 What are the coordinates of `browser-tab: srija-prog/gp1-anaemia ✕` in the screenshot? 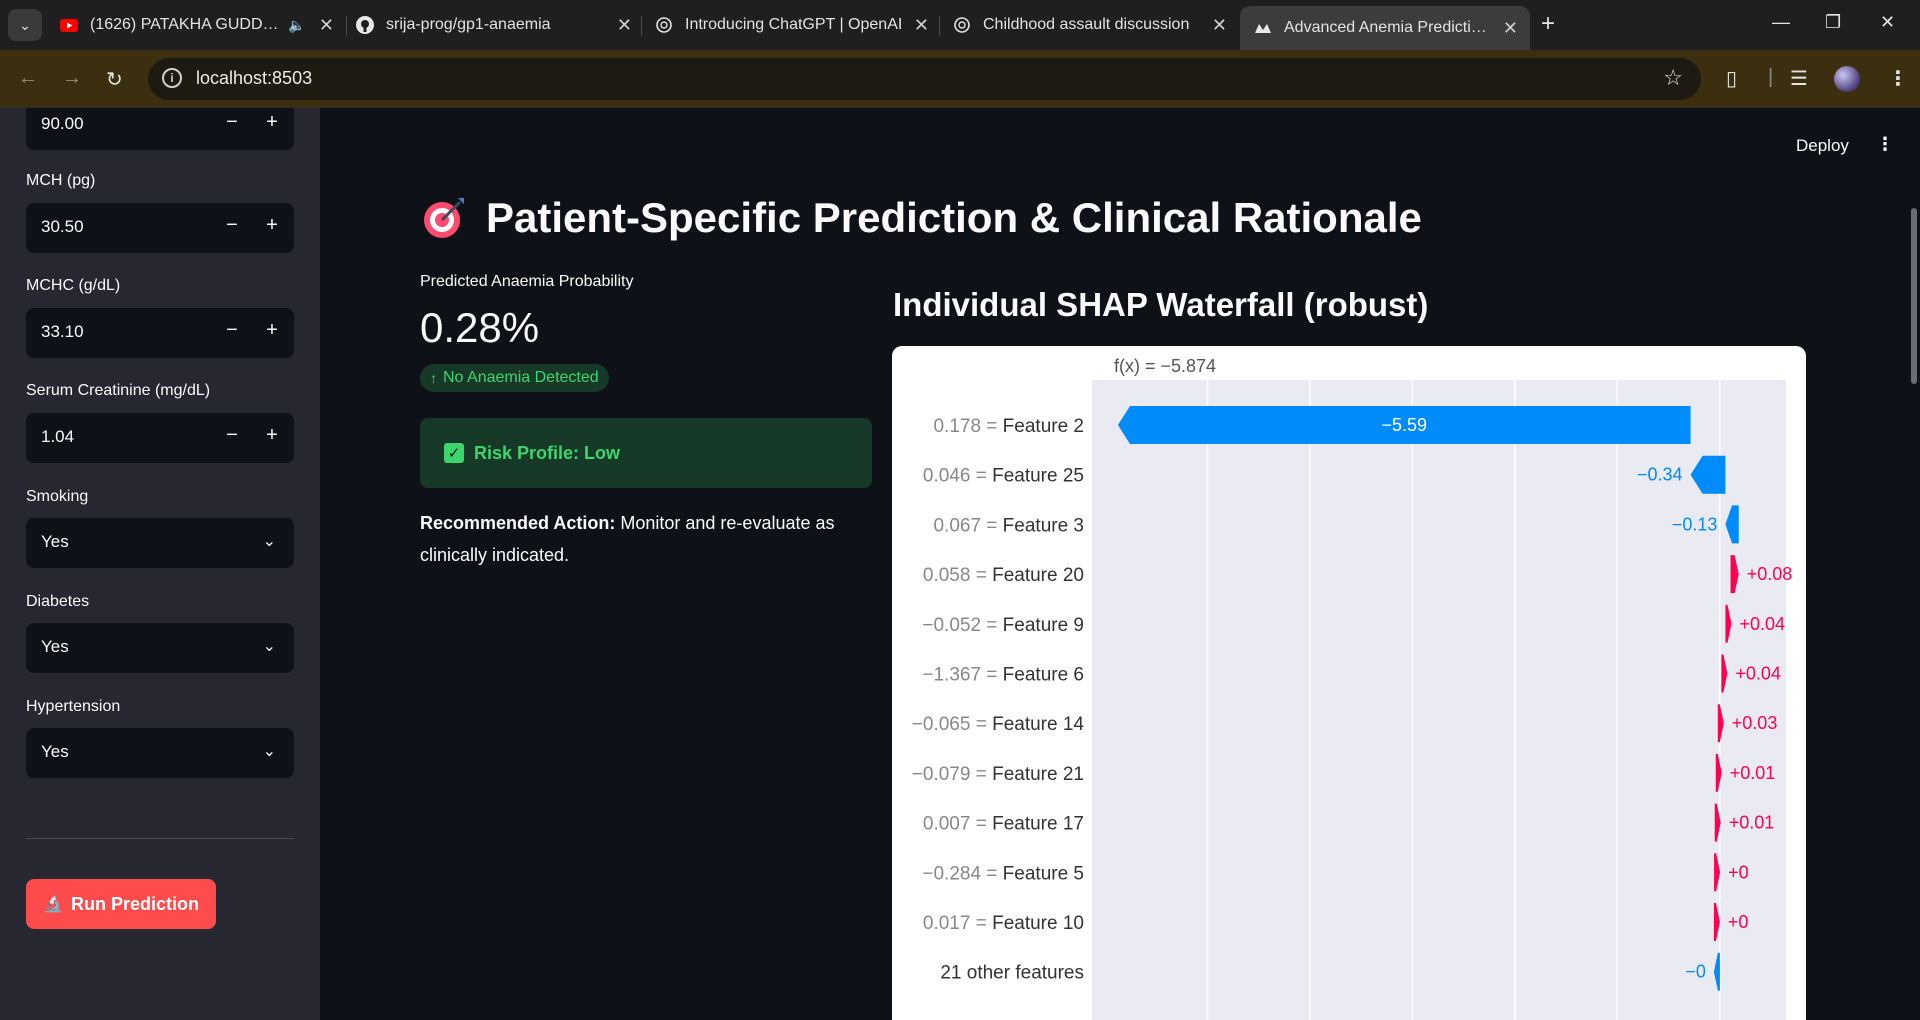 It's located at (493, 25).